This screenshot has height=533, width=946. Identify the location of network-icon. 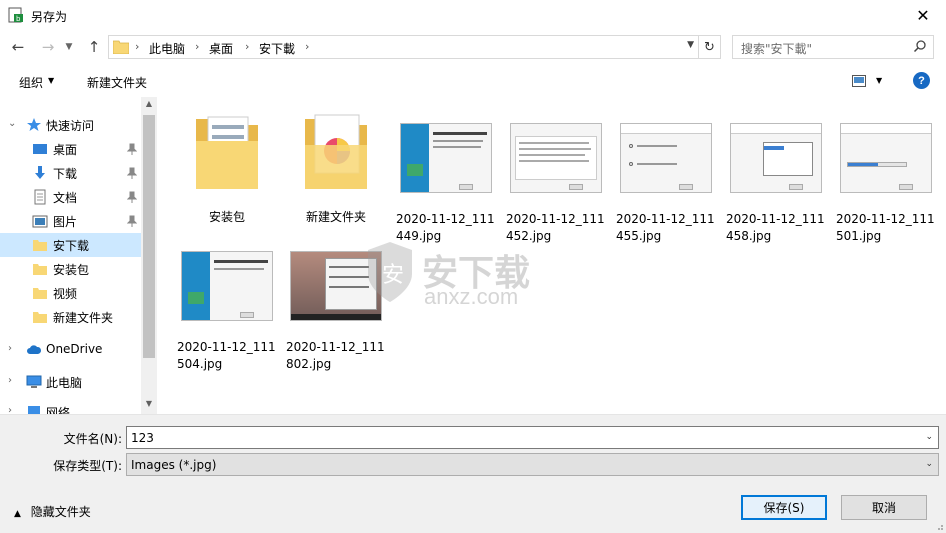
(34, 410).